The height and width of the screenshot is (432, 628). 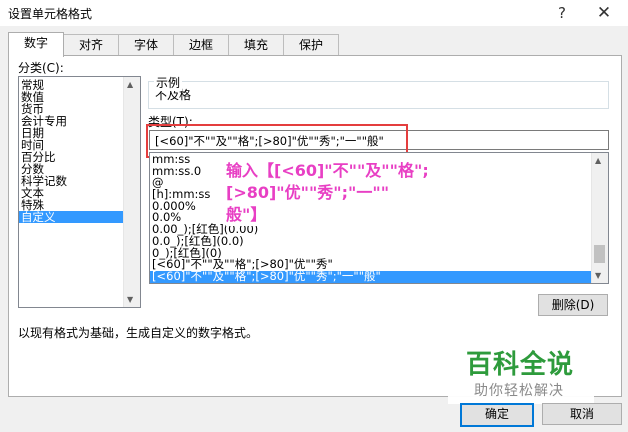 What do you see at coordinates (519, 391) in the screenshot?
I see `watermark-subtitle: 助你轻松解决` at bounding box center [519, 391].